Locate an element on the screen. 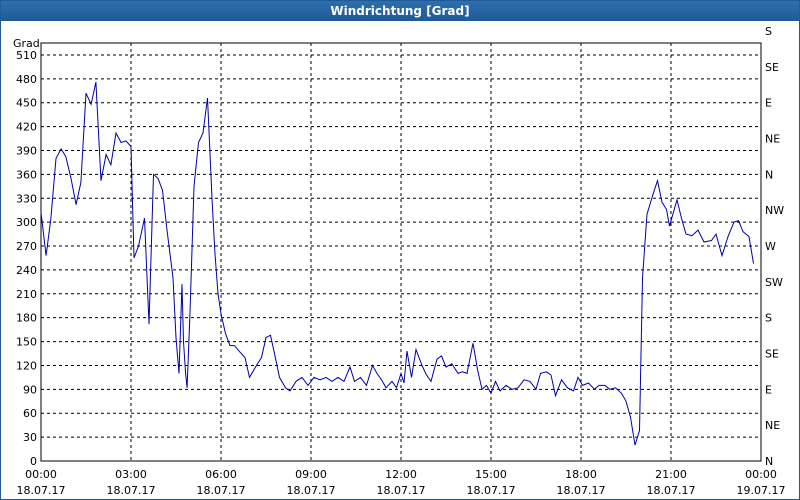 The height and width of the screenshot is (500, 800). compass-tick-label: SW is located at coordinates (774, 282).